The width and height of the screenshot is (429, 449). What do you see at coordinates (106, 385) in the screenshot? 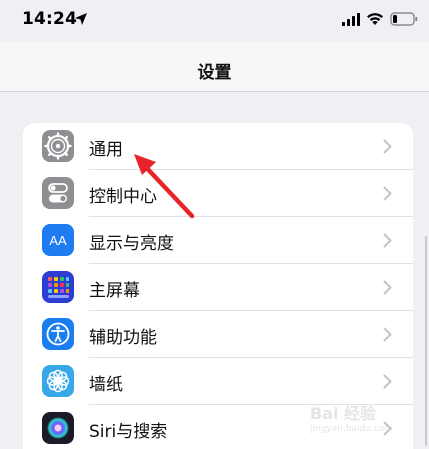
I see `settings-item-label: 墙纸` at bounding box center [106, 385].